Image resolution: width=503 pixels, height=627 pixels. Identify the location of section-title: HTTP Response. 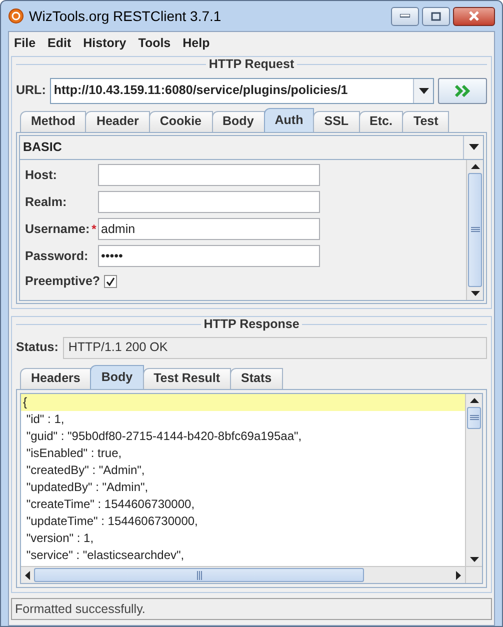
(251, 324).